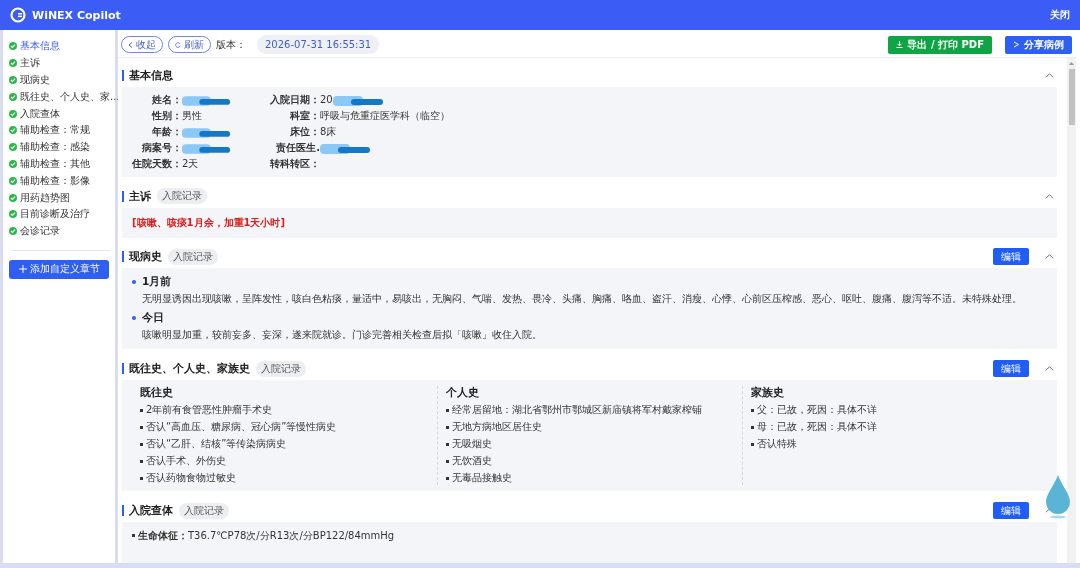 Image resolution: width=1080 pixels, height=568 pixels. I want to click on chevron-left-icon, so click(130, 44).